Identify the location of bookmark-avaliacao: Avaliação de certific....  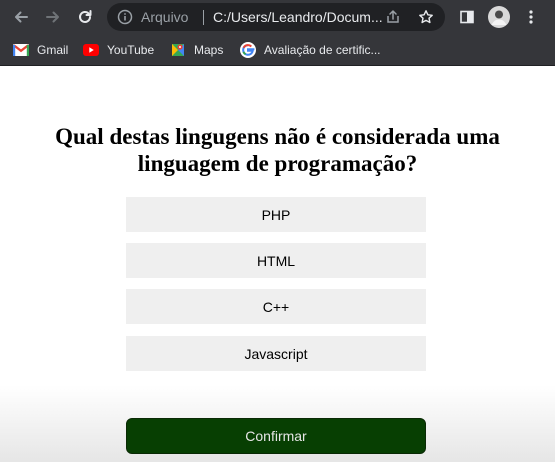
(310, 50).